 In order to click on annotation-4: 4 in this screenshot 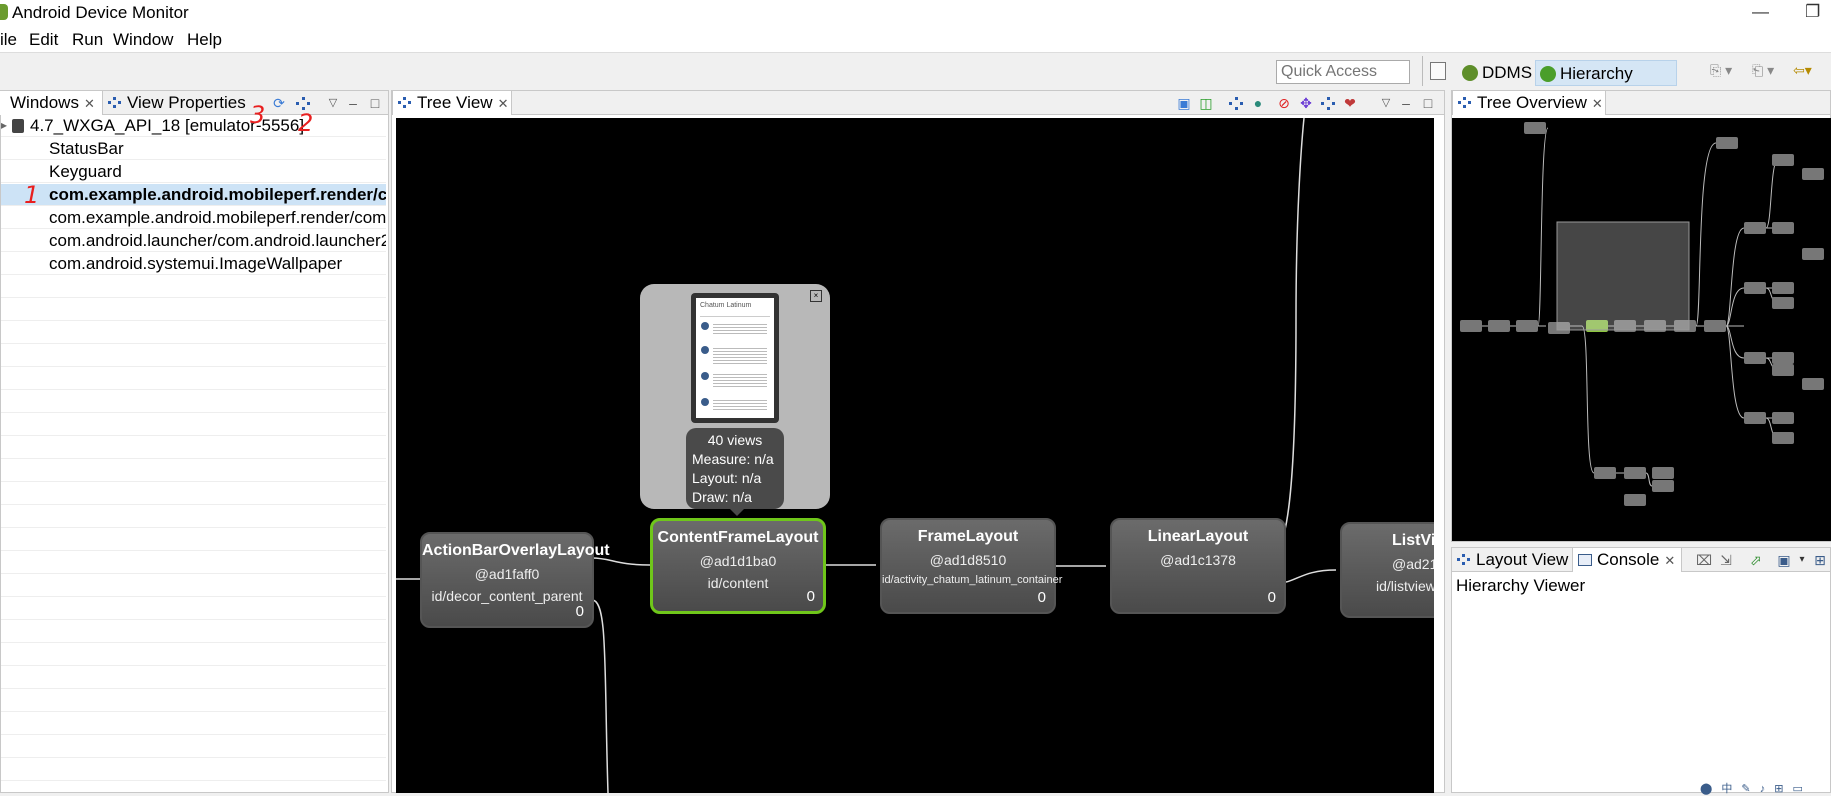, I will do `click(1027, 121)`.